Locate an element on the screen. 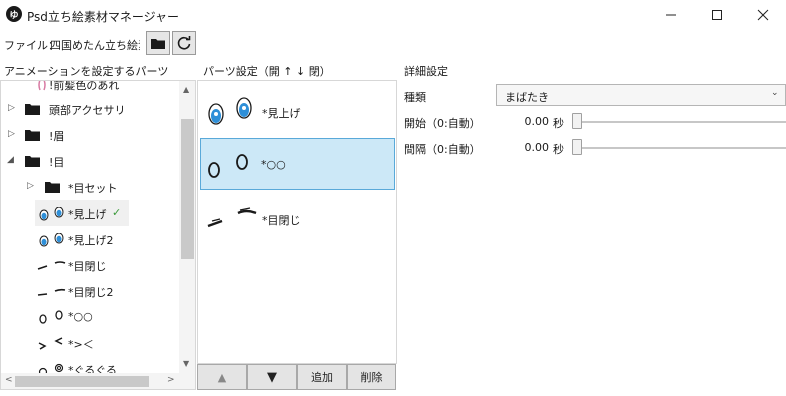  window-title: Psd立ち絵素材マネージャー is located at coordinates (103, 17).